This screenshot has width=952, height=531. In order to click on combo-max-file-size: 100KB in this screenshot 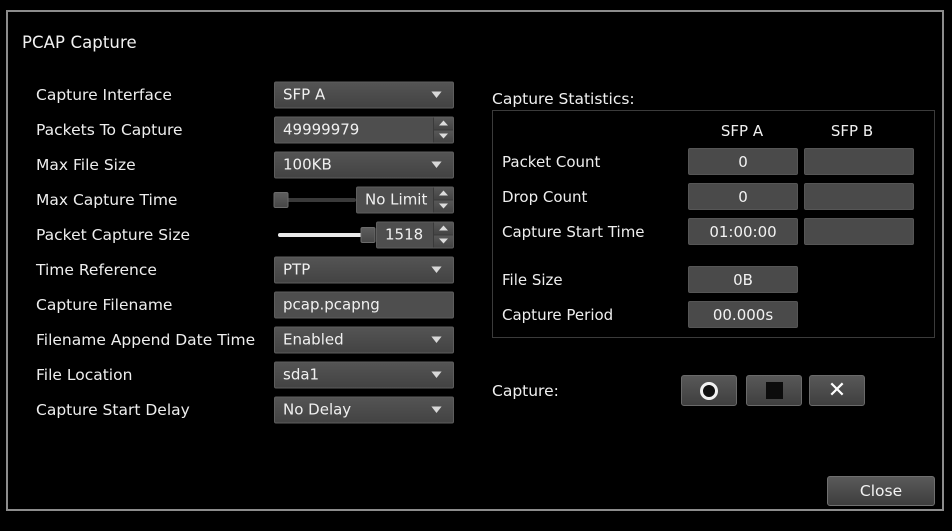, I will do `click(364, 164)`.